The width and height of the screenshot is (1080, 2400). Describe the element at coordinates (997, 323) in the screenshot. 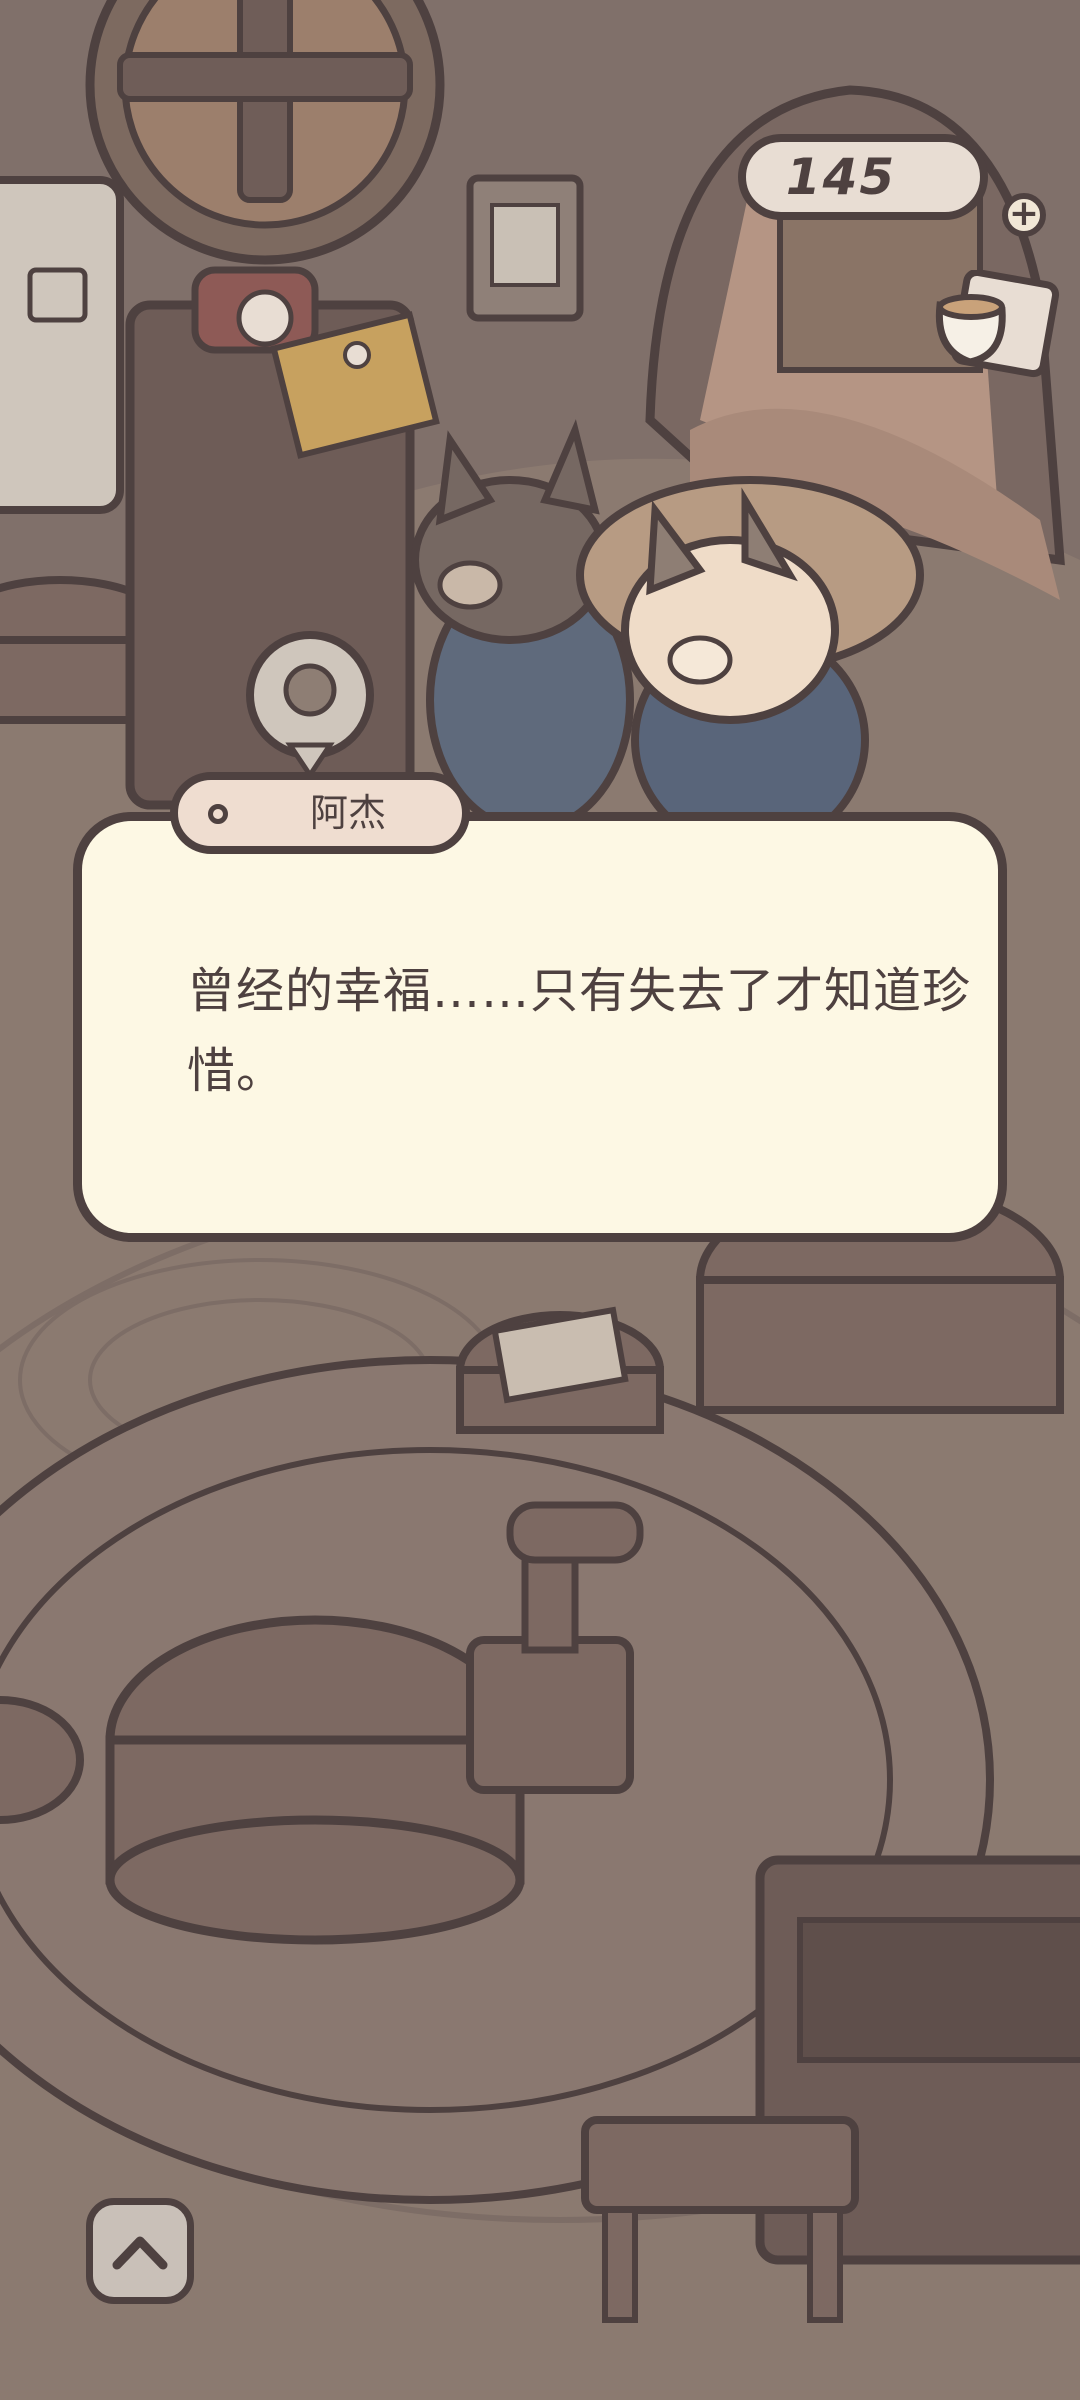

I see `coffee-cup-icon` at that location.